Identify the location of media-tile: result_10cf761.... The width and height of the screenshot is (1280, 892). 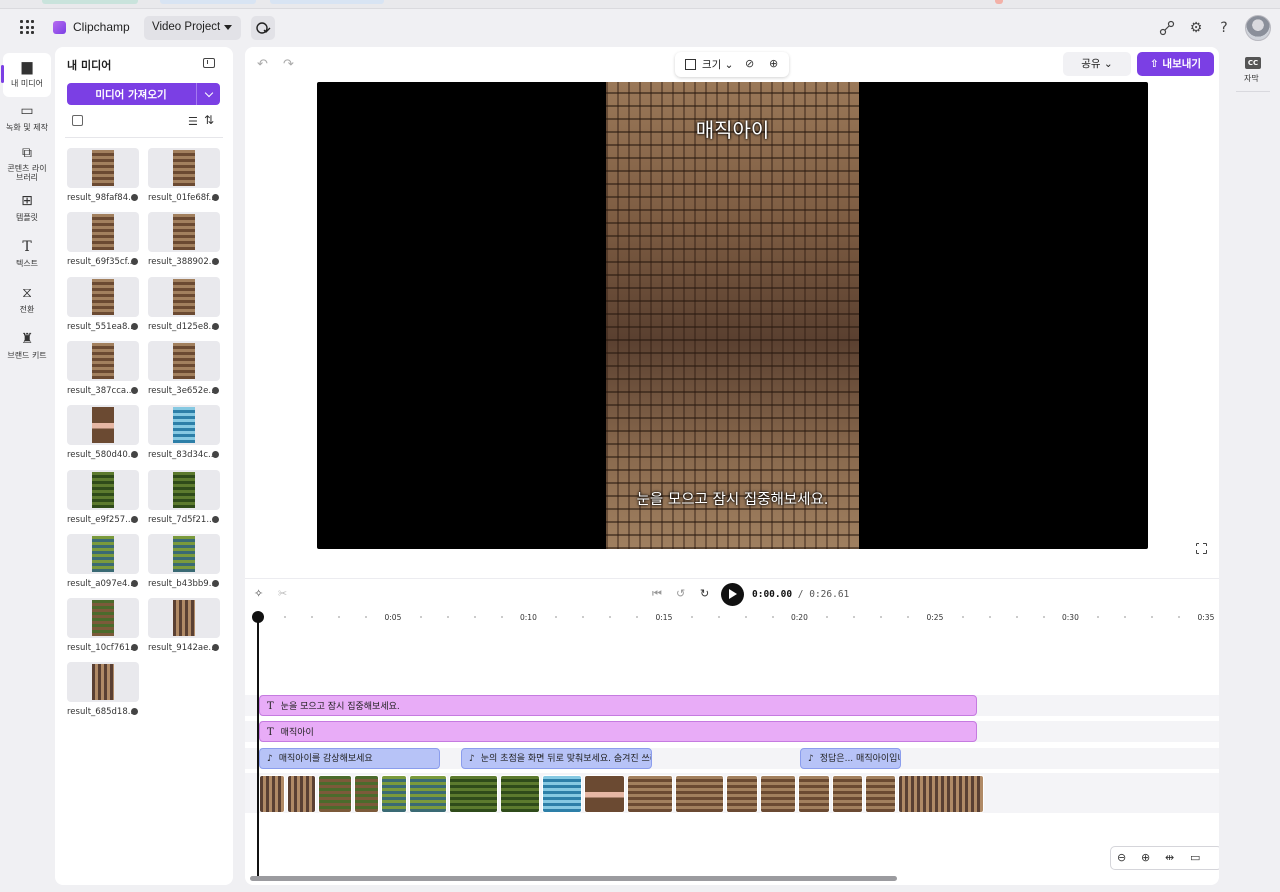
(103, 625).